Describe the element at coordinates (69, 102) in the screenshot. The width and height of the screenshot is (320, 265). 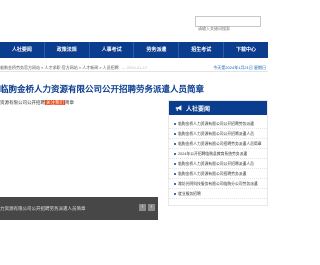
I see `subline-suffix: 简章` at that location.